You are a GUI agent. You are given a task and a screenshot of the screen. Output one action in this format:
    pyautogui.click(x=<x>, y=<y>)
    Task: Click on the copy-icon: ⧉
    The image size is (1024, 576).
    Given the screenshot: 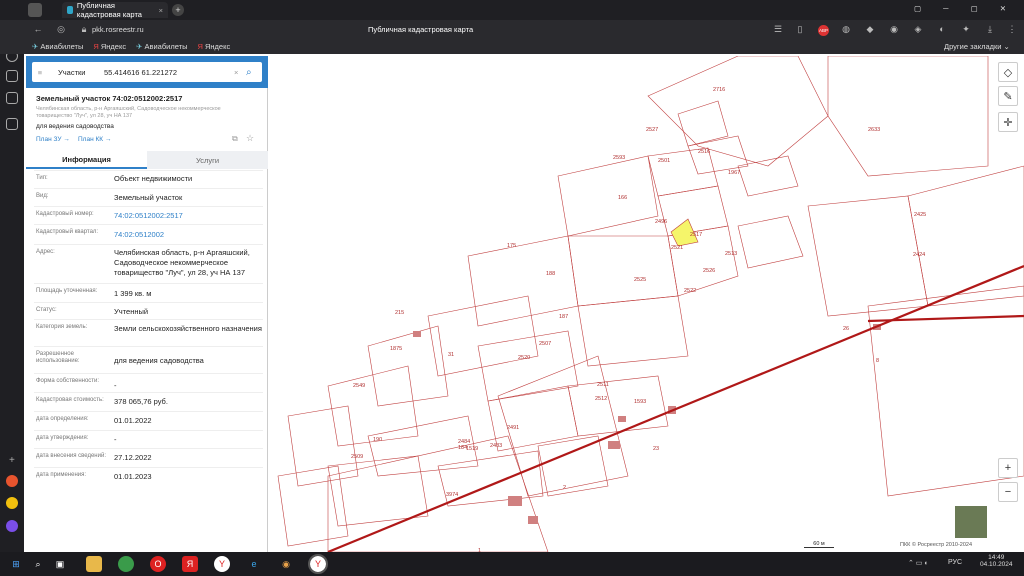 What is the action you would take?
    pyautogui.click(x=235, y=139)
    